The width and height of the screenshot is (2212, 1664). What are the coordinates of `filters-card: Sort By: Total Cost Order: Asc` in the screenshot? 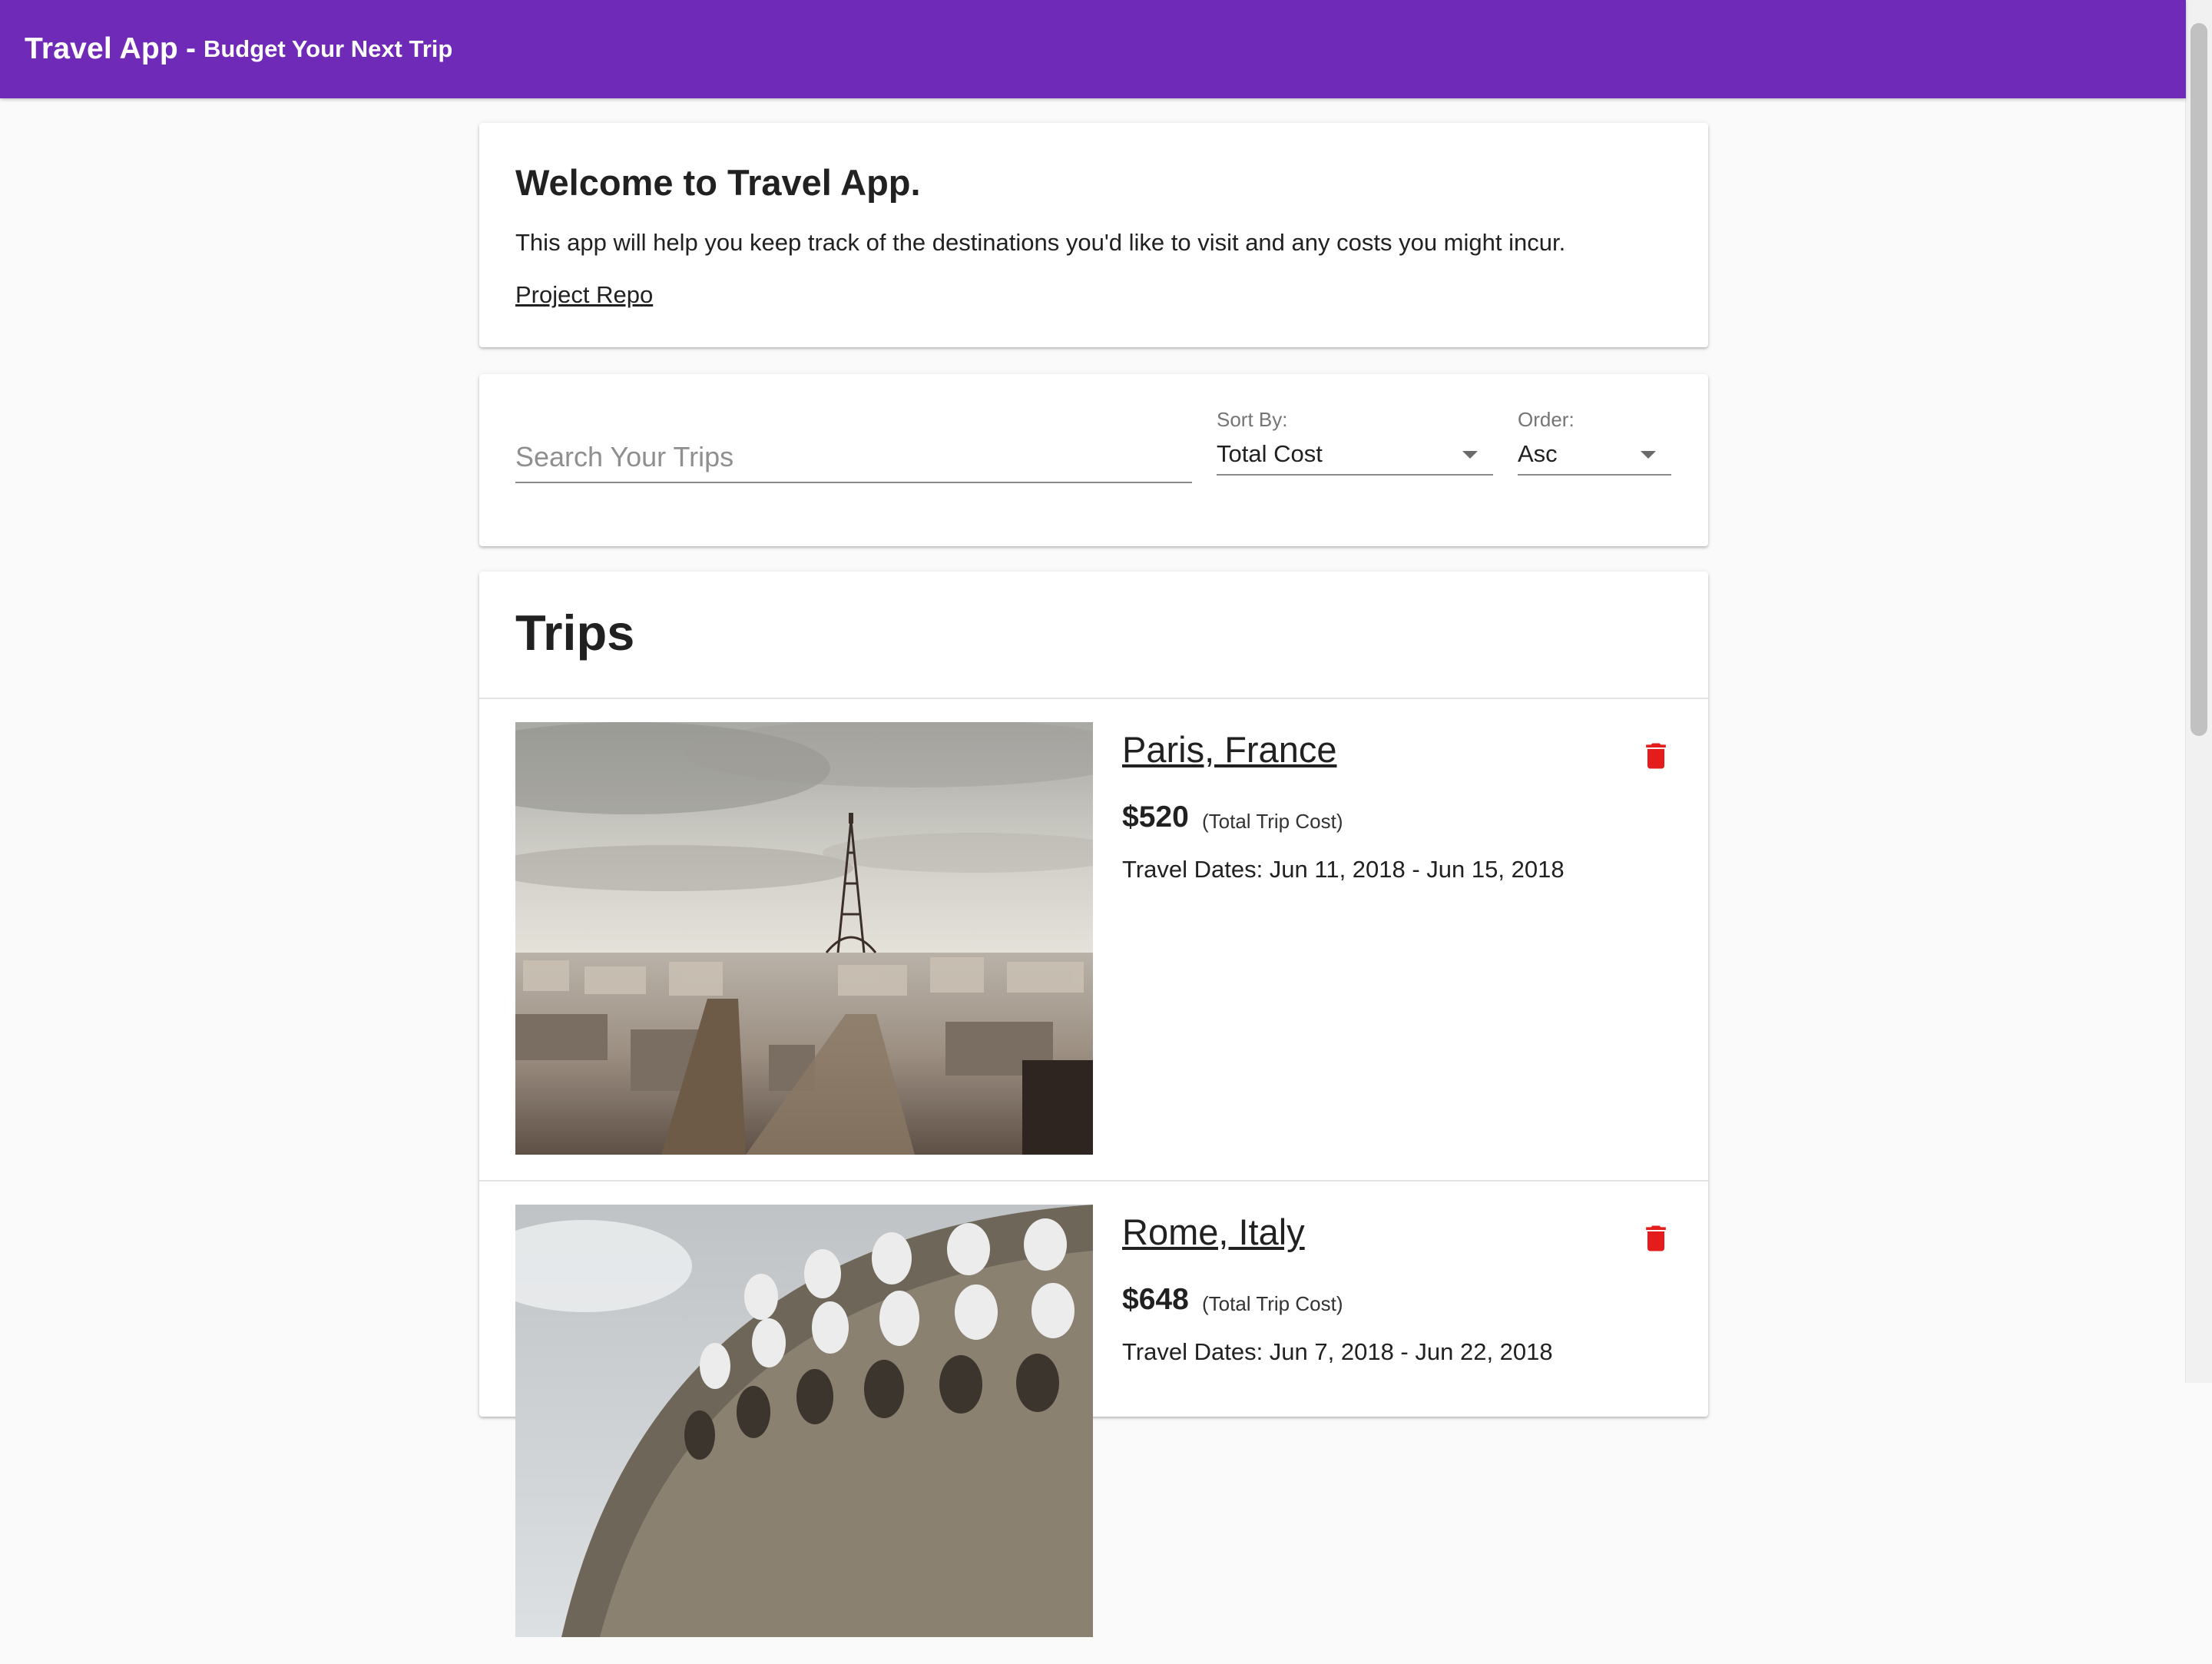 It's located at (1093, 460).